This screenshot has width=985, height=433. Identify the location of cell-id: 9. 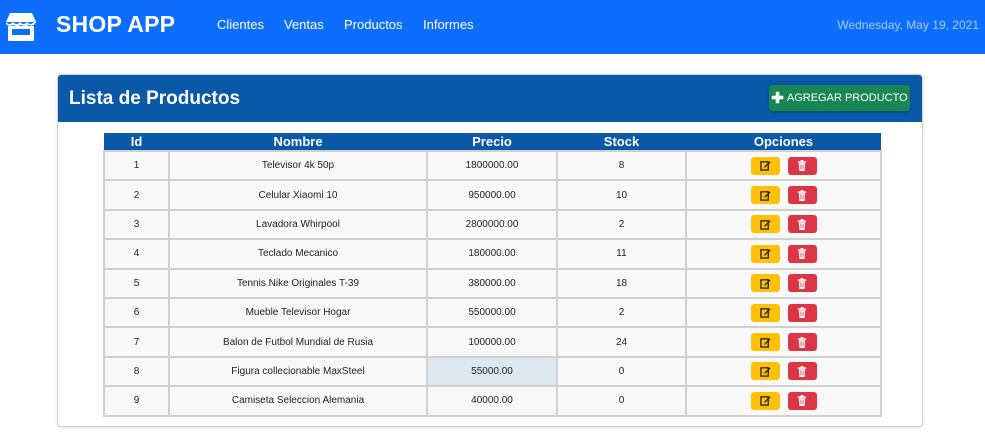
(136, 401).